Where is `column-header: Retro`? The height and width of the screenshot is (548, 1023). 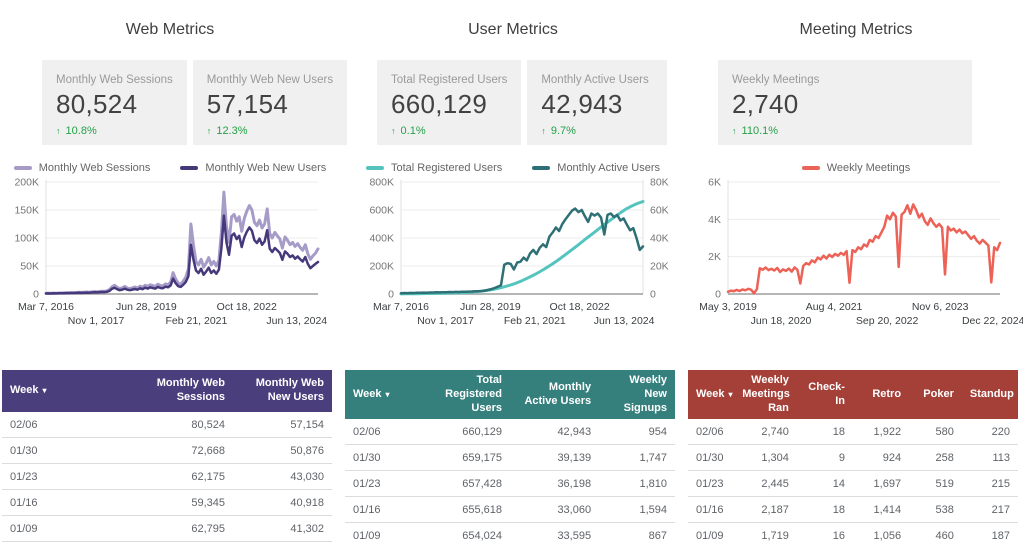 column-header: Retro is located at coordinates (881, 395).